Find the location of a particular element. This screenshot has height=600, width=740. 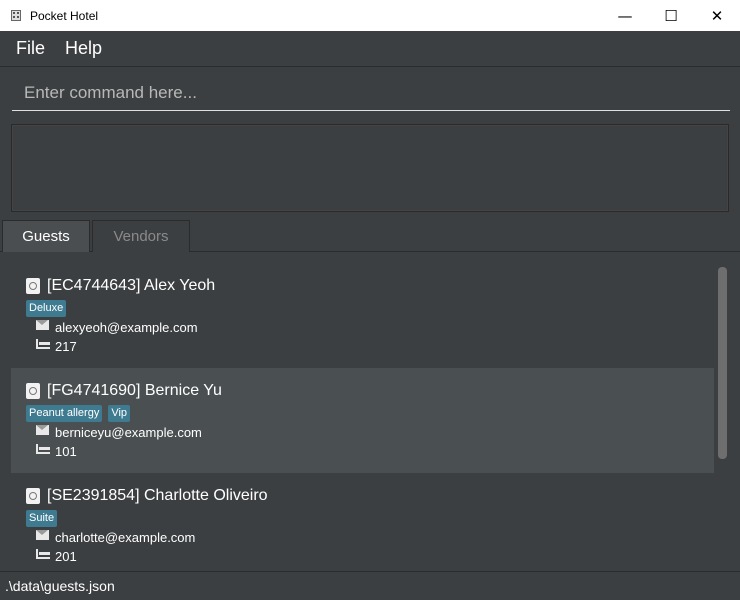

guest-email: berniceyu@example.com is located at coordinates (128, 432).